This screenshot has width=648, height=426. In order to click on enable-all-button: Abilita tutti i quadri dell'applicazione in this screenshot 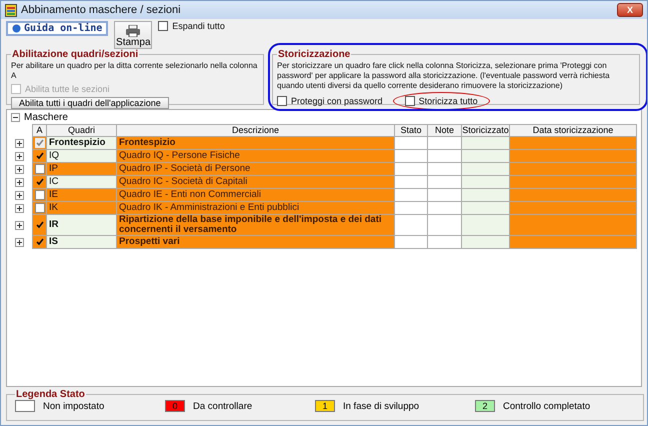, I will do `click(90, 103)`.